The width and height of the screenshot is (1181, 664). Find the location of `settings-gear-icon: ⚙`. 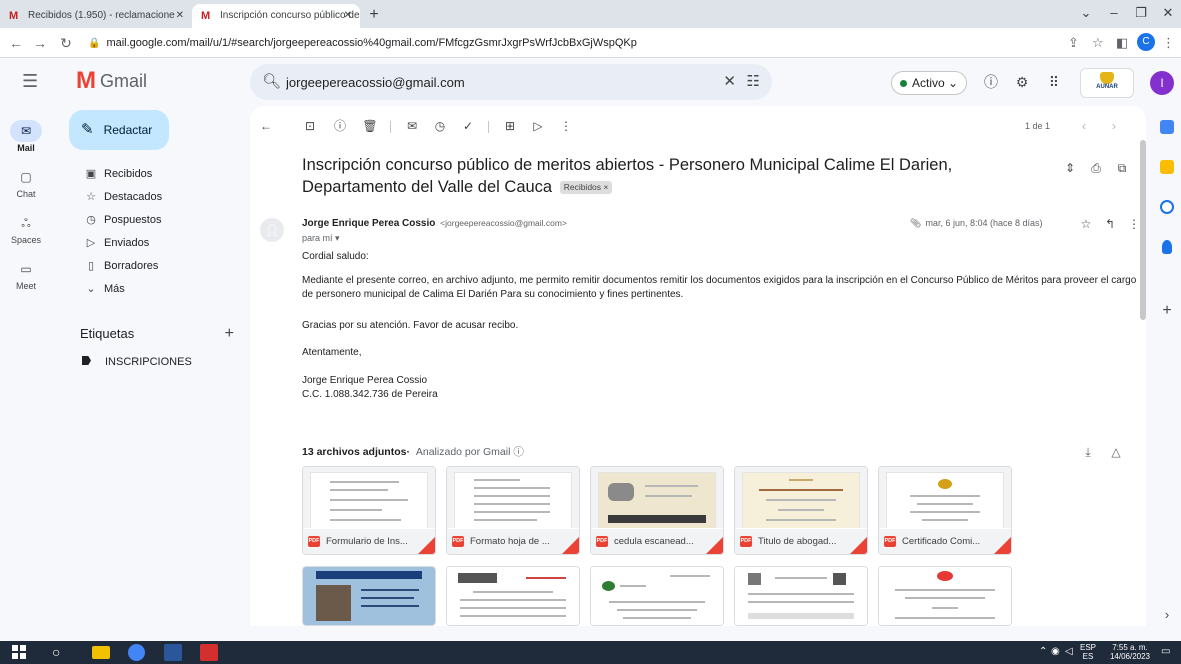

settings-gear-icon: ⚙ is located at coordinates (1022, 82).